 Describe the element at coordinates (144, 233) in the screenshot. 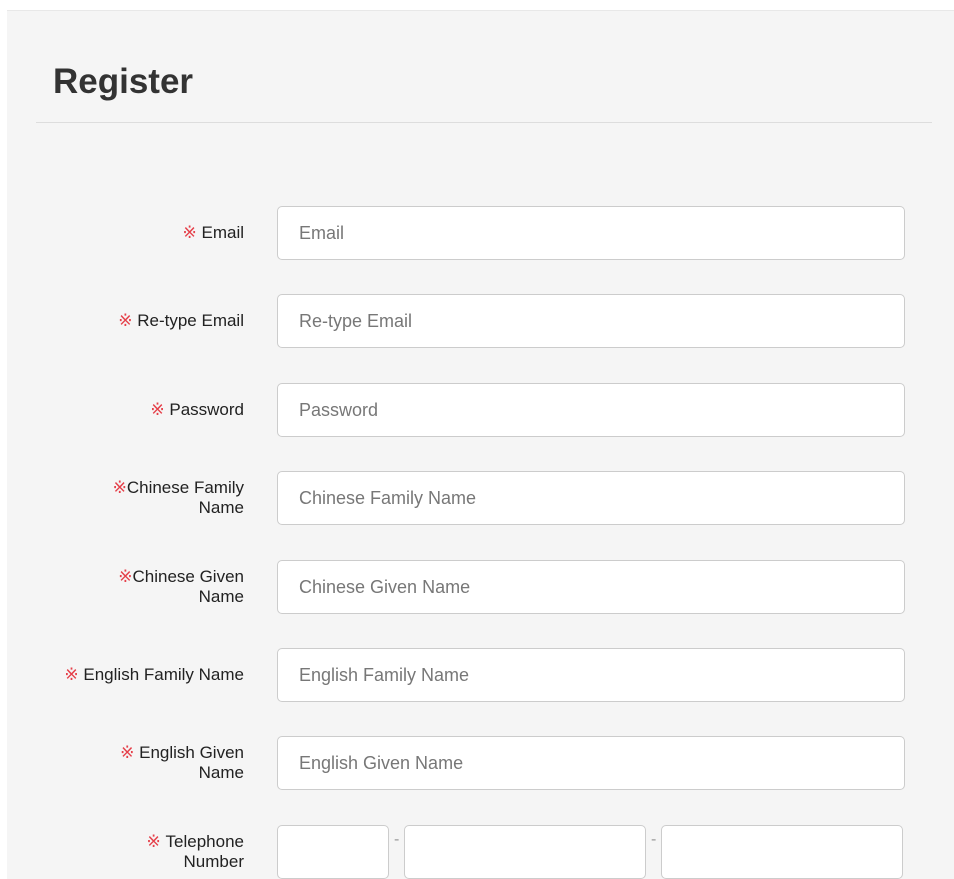

I see `email-label: ※ Email` at that location.